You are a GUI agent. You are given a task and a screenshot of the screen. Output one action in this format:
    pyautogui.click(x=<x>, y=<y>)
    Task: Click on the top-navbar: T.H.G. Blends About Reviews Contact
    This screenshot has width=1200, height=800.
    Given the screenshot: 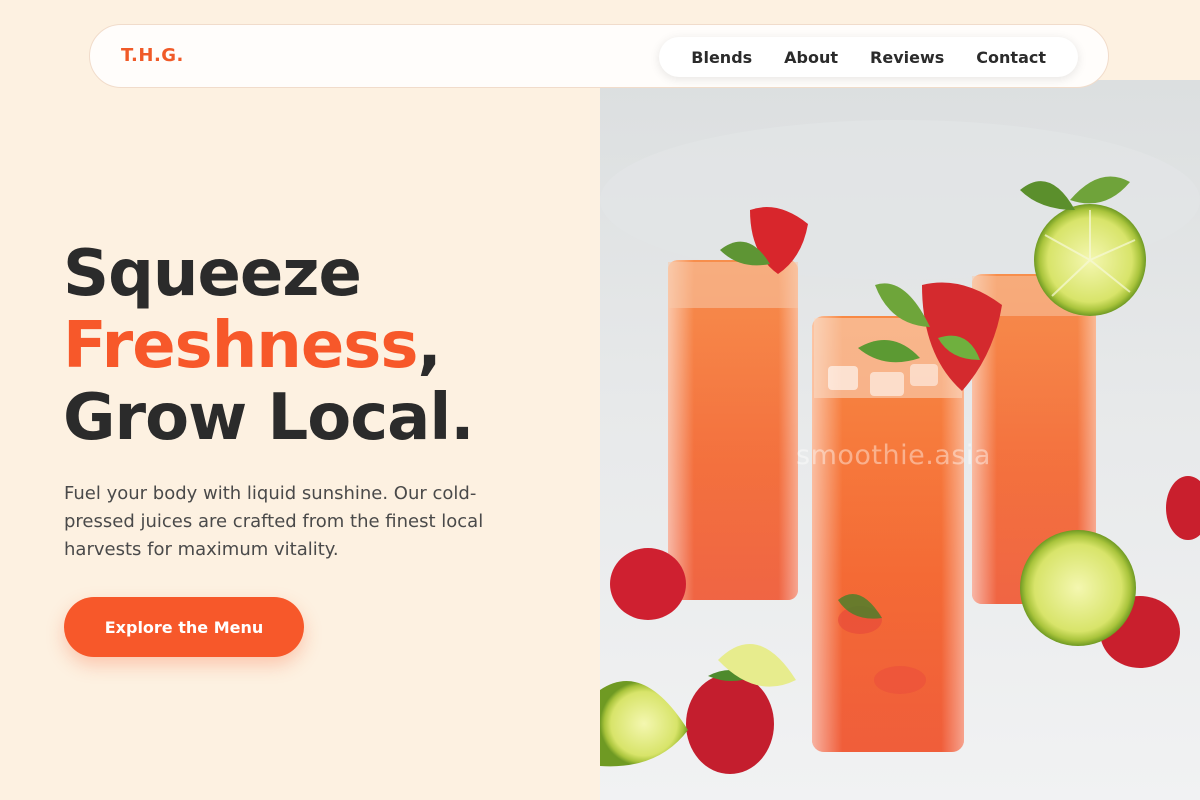 What is the action you would take?
    pyautogui.click(x=599, y=56)
    